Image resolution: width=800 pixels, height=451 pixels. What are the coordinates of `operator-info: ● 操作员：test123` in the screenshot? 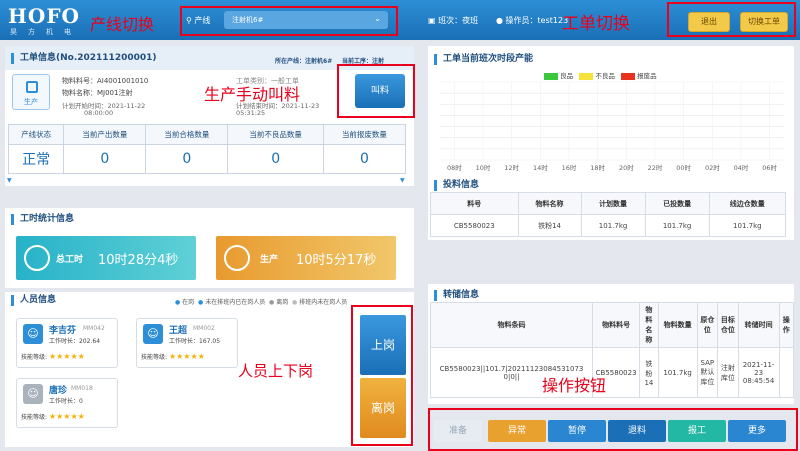 It's located at (532, 20).